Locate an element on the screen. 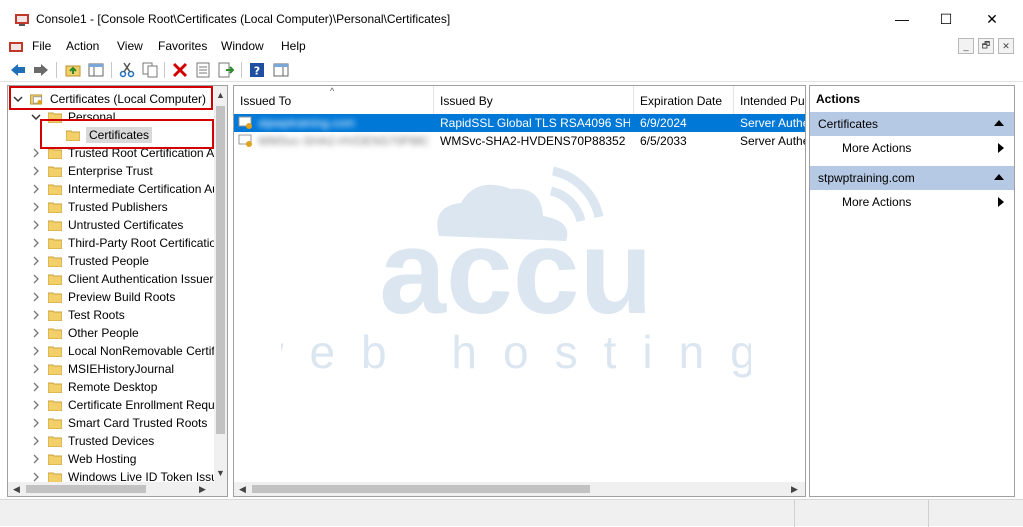  child-minimize-button: _ is located at coordinates (966, 46).